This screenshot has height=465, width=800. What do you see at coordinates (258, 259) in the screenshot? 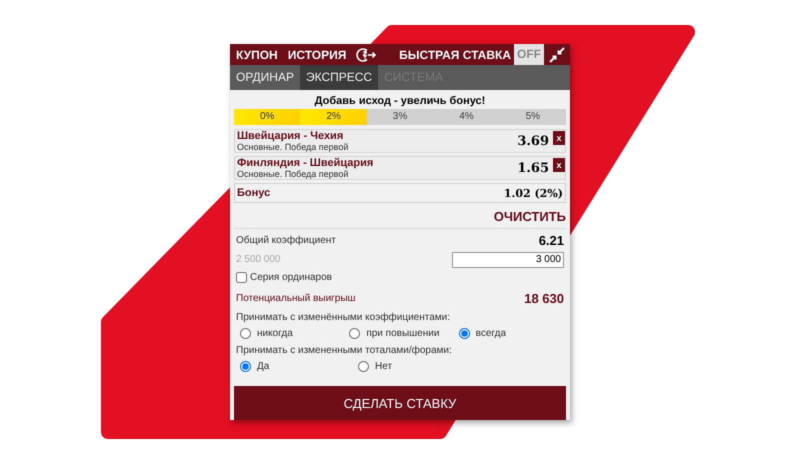
I see `max-stake: 2 500 000` at bounding box center [258, 259].